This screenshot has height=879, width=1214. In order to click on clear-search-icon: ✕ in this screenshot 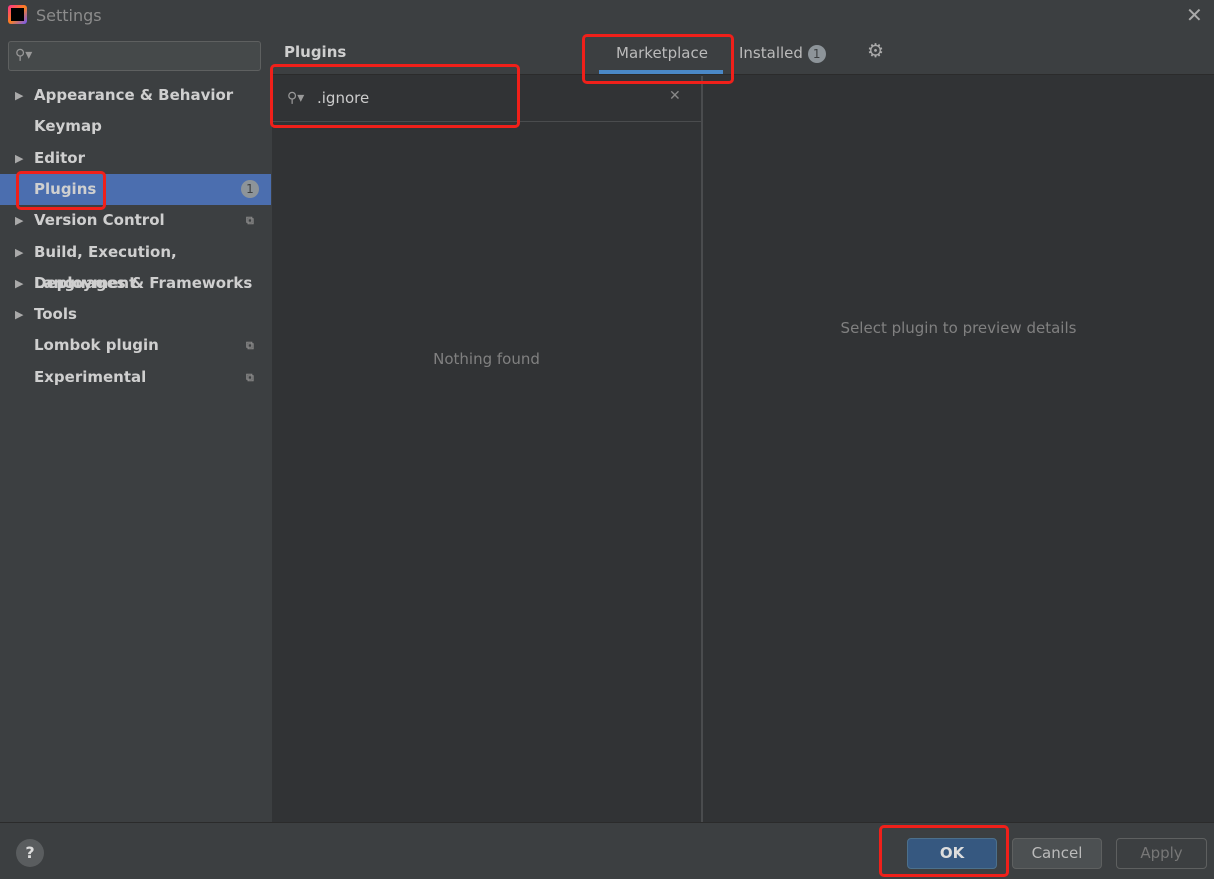, I will do `click(675, 96)`.